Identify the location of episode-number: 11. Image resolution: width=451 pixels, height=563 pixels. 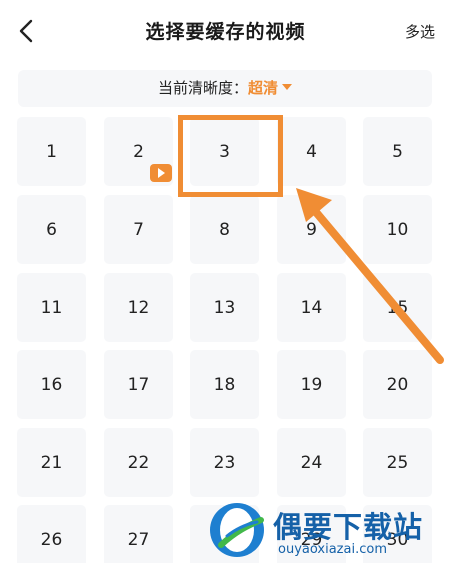
(51, 307).